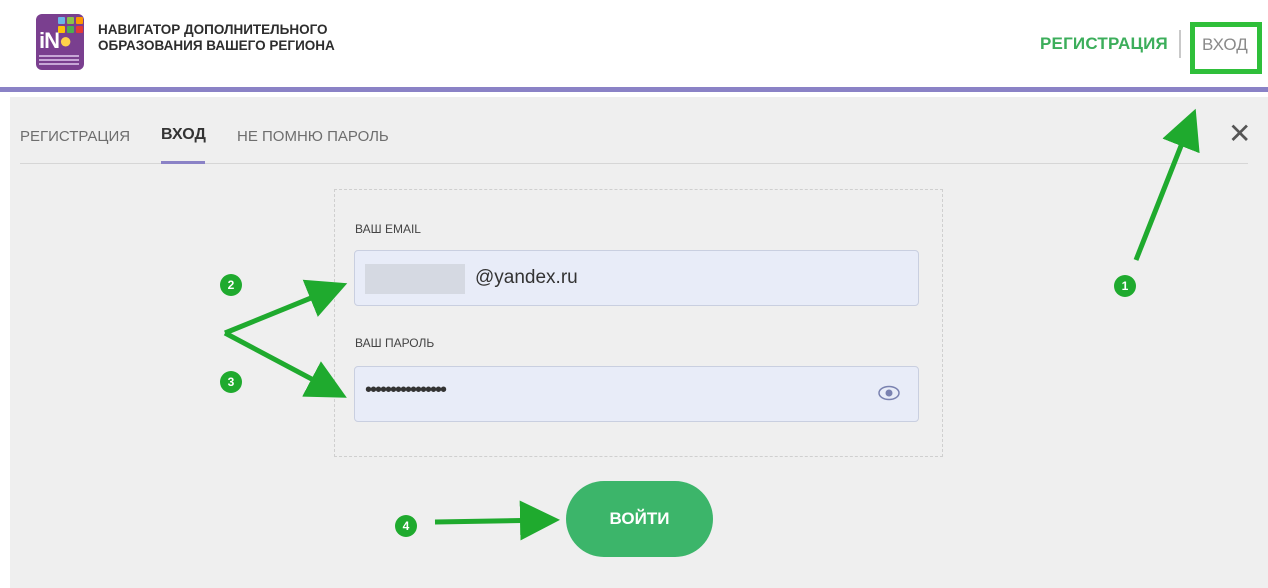 Image resolution: width=1268 pixels, height=588 pixels. Describe the element at coordinates (406, 526) in the screenshot. I see `annotation-badge-4: 4` at that location.